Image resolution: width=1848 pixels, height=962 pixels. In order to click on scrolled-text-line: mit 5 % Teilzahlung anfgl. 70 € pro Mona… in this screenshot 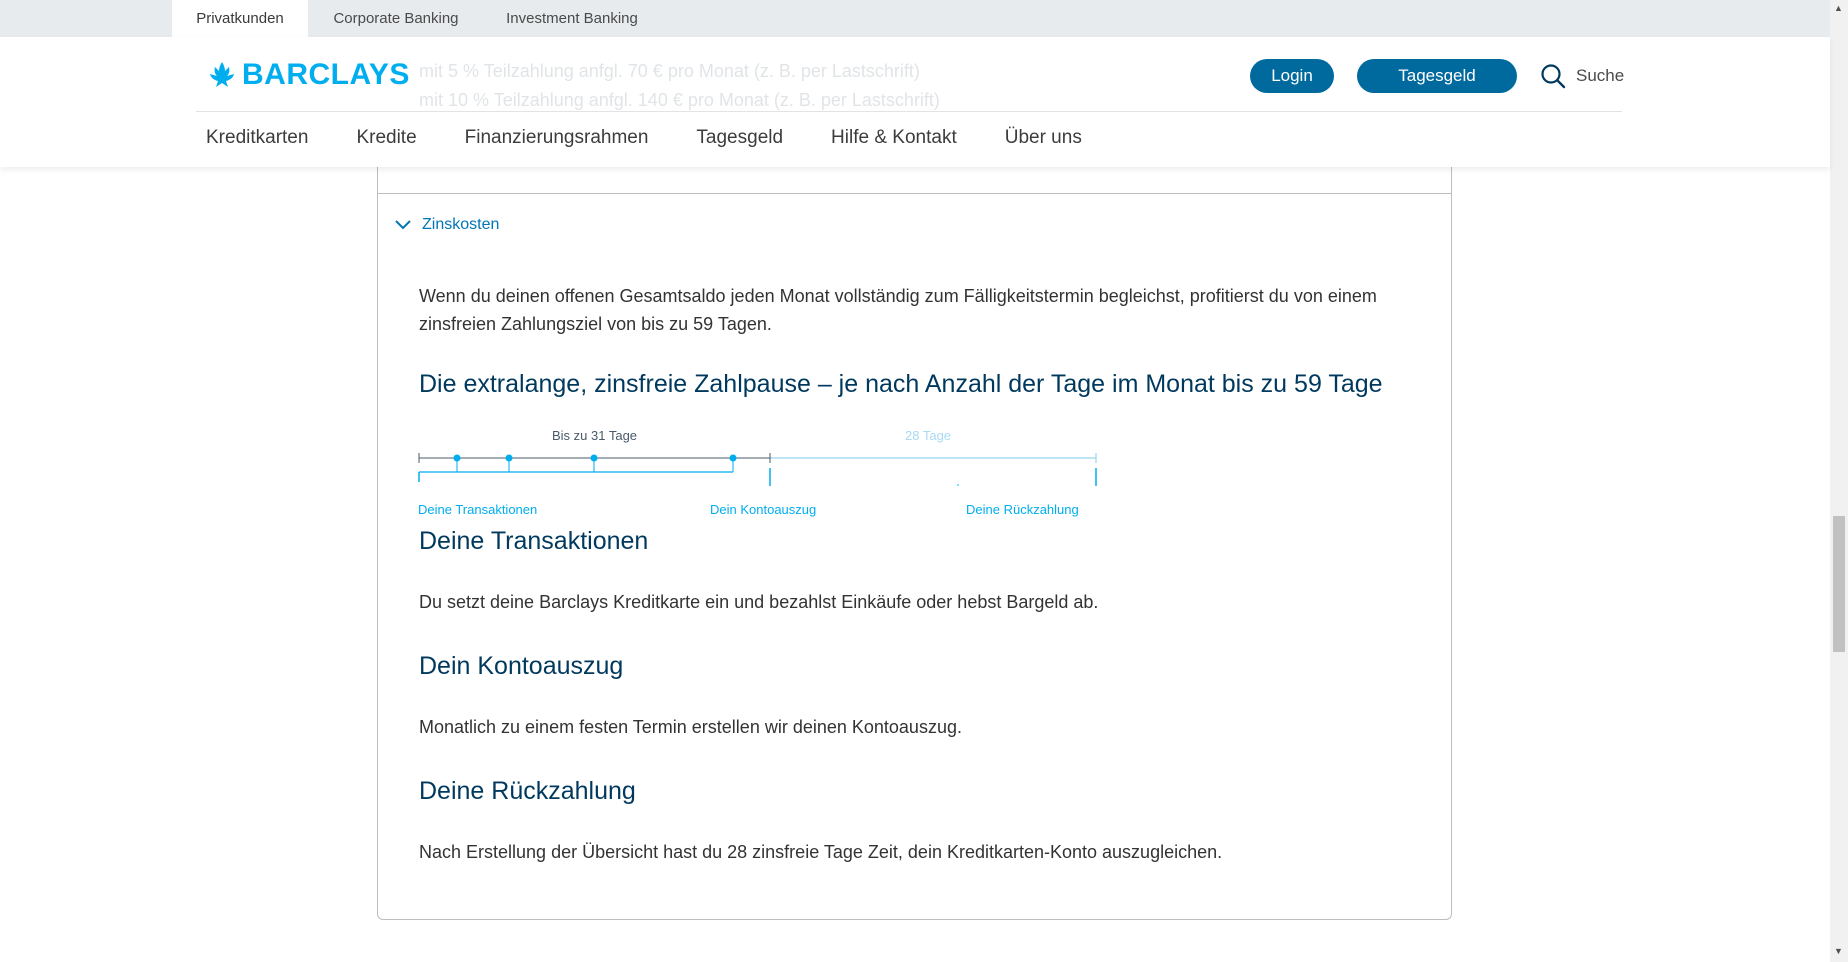, I will do `click(669, 71)`.